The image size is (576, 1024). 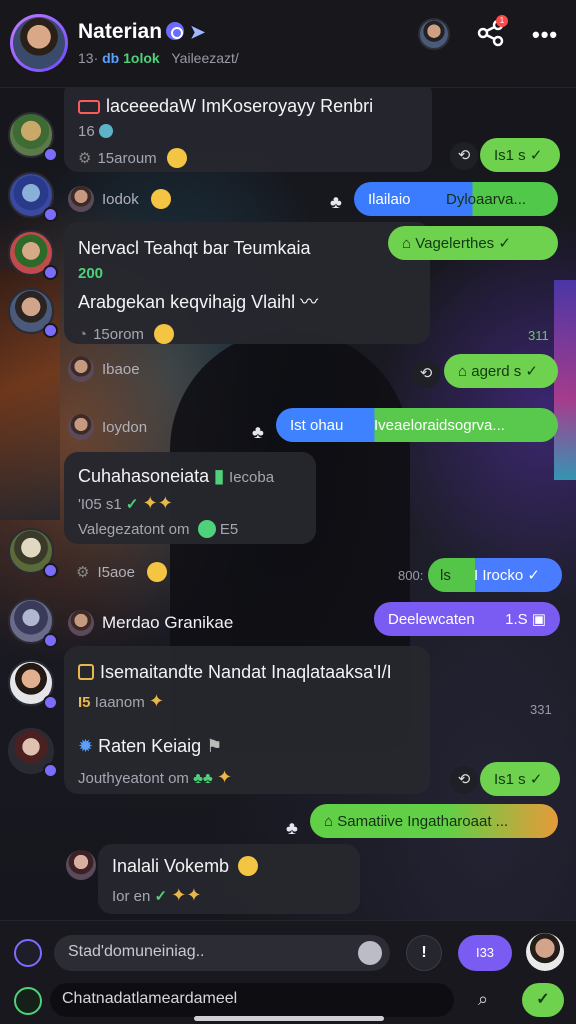 I want to click on message-meta-row: Ibaoe, so click(x=104, y=369).